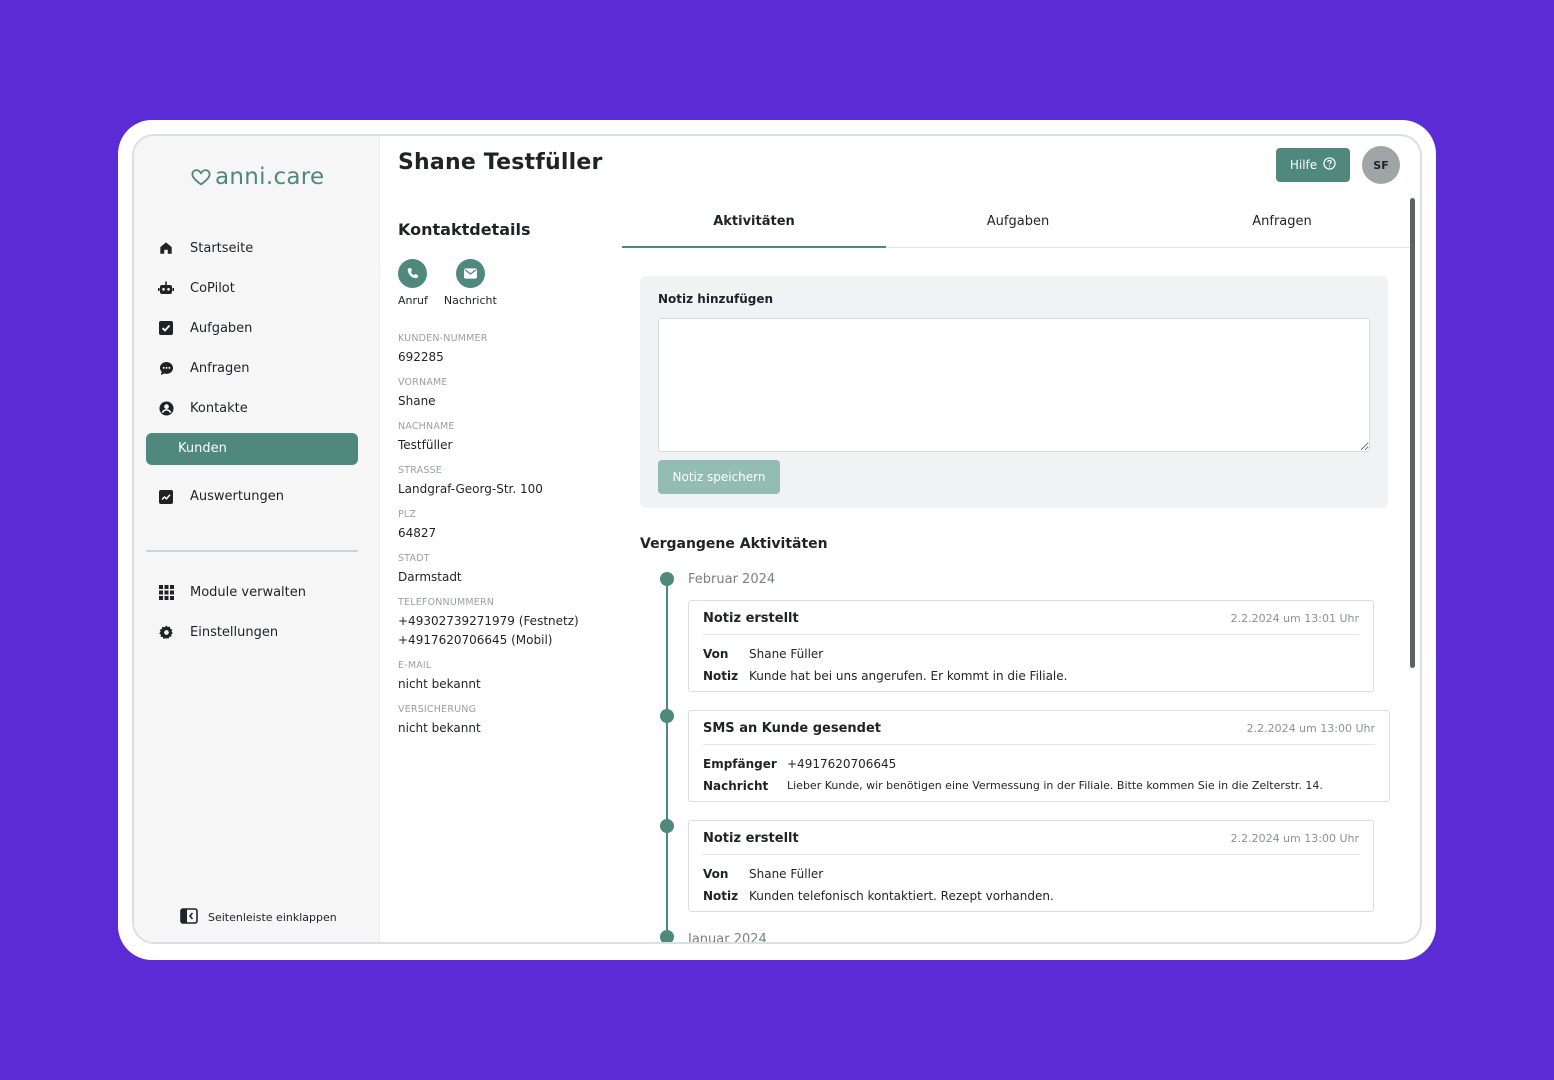 This screenshot has width=1554, height=1080. I want to click on activity-key: Nachricht, so click(736, 786).